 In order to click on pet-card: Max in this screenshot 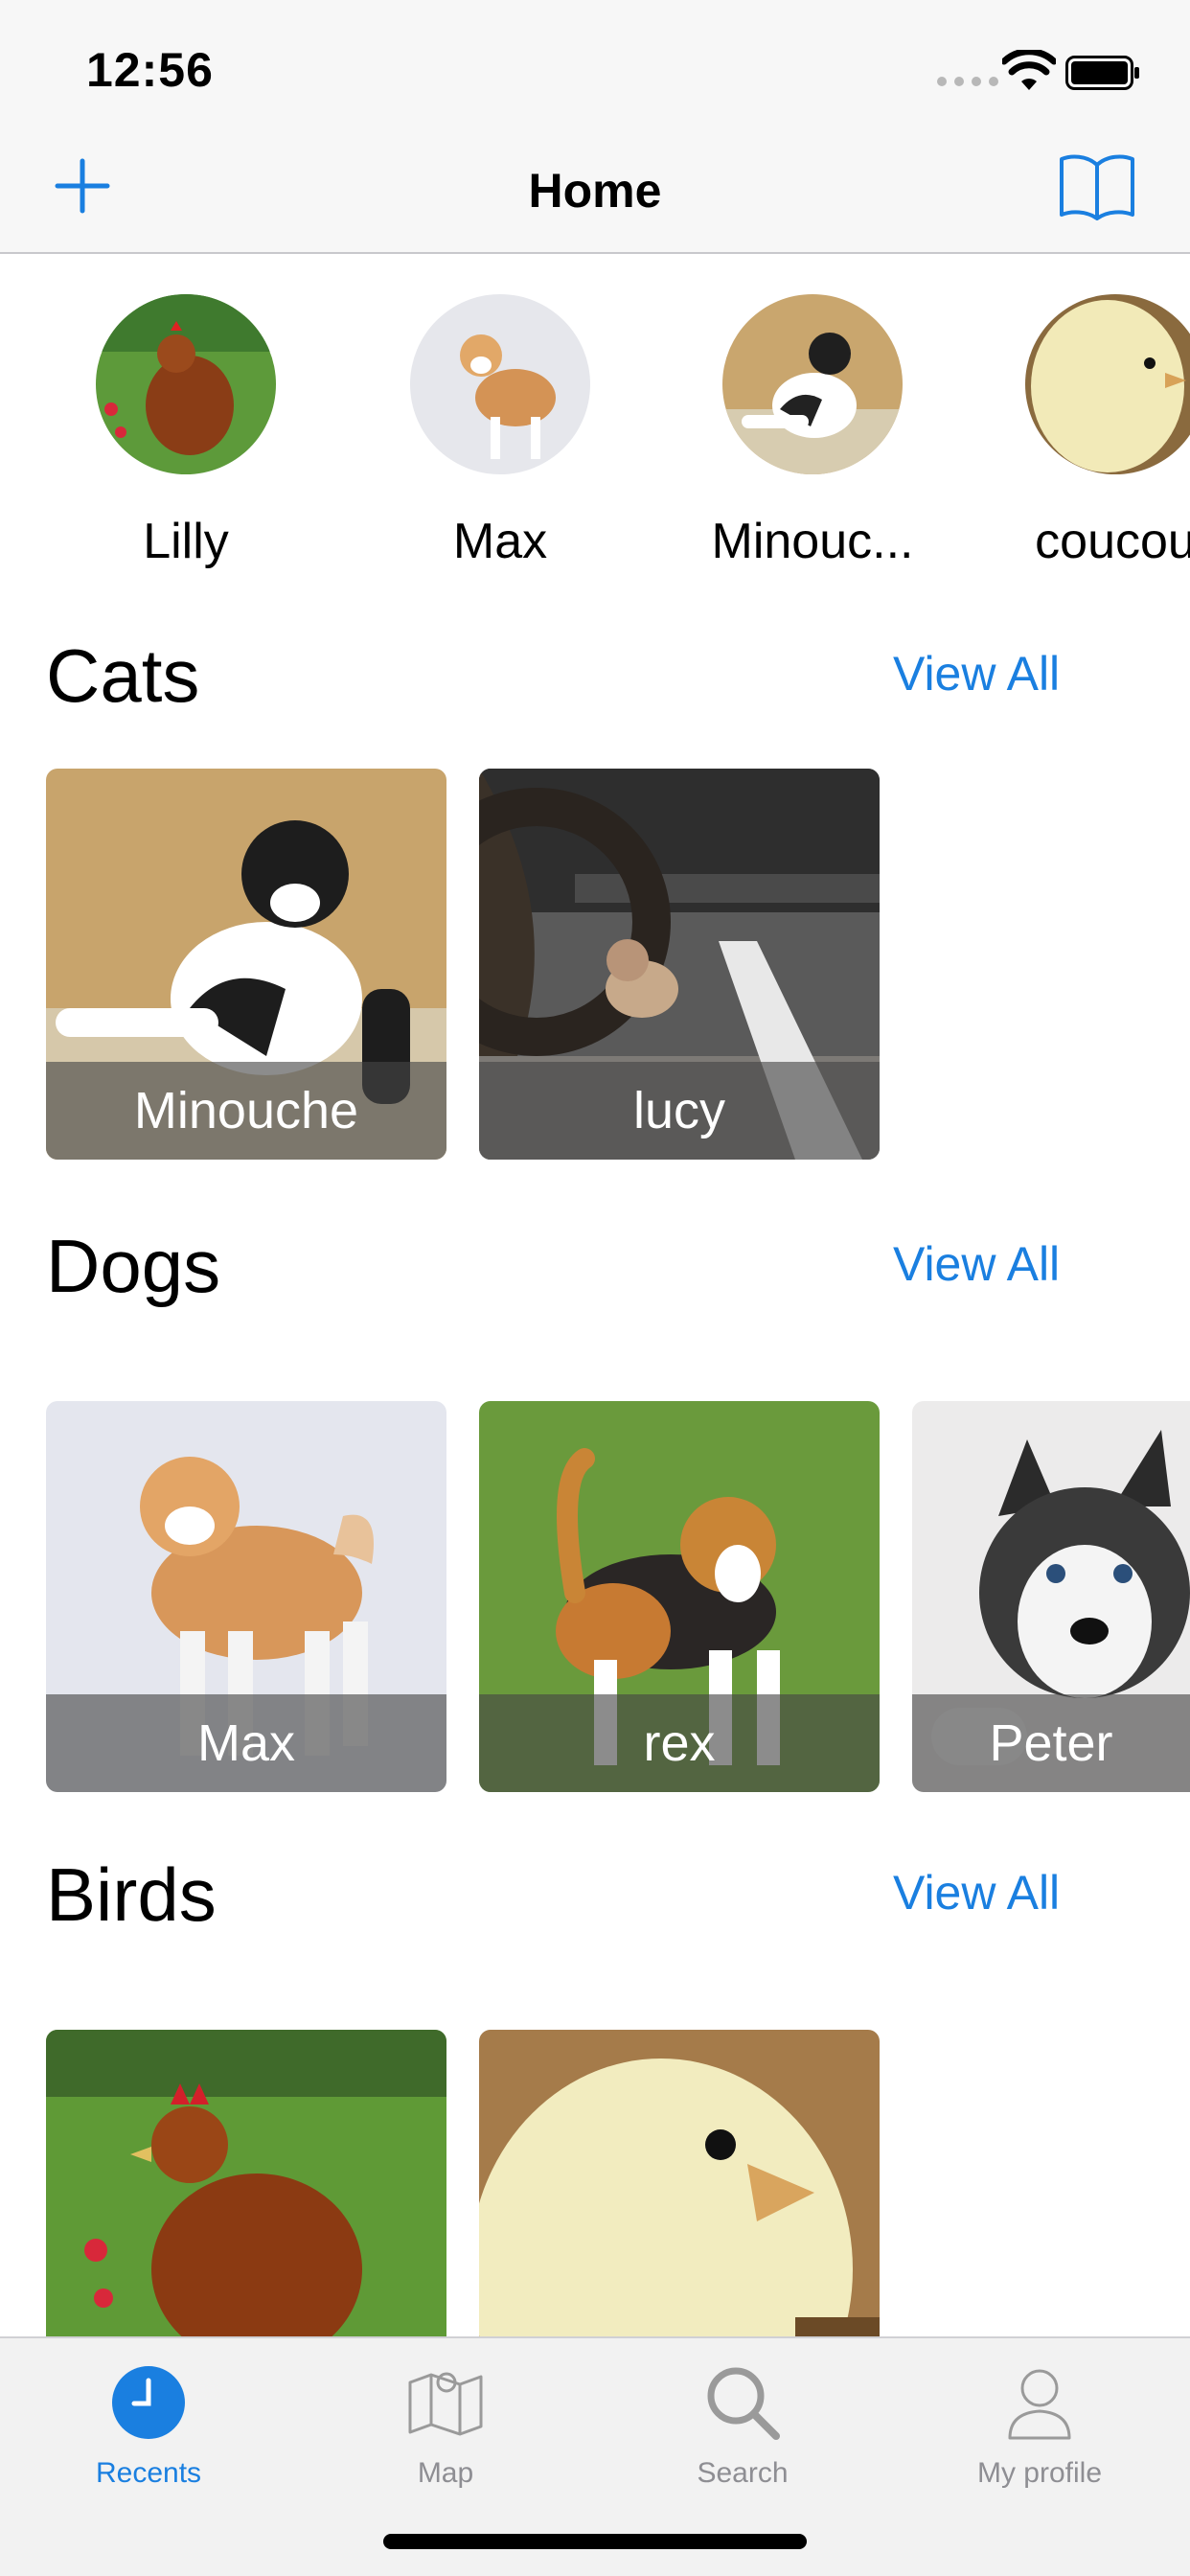, I will do `click(246, 1596)`.